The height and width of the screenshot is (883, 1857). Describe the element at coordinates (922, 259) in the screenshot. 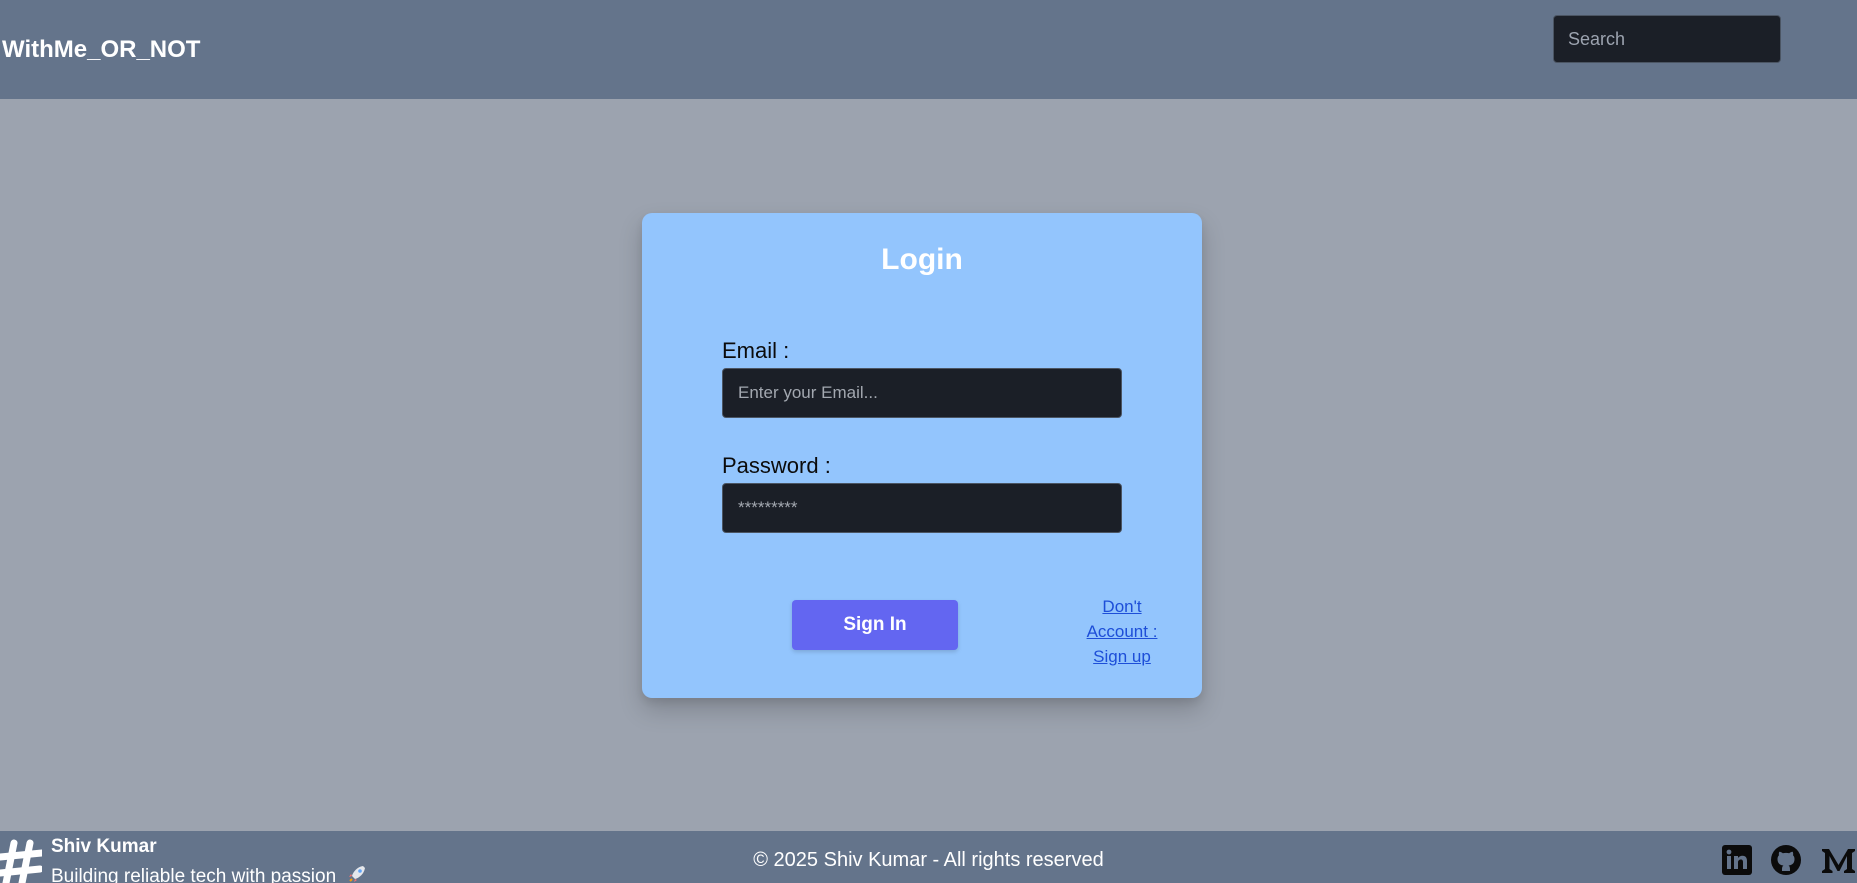

I see `login-title: Login` at that location.